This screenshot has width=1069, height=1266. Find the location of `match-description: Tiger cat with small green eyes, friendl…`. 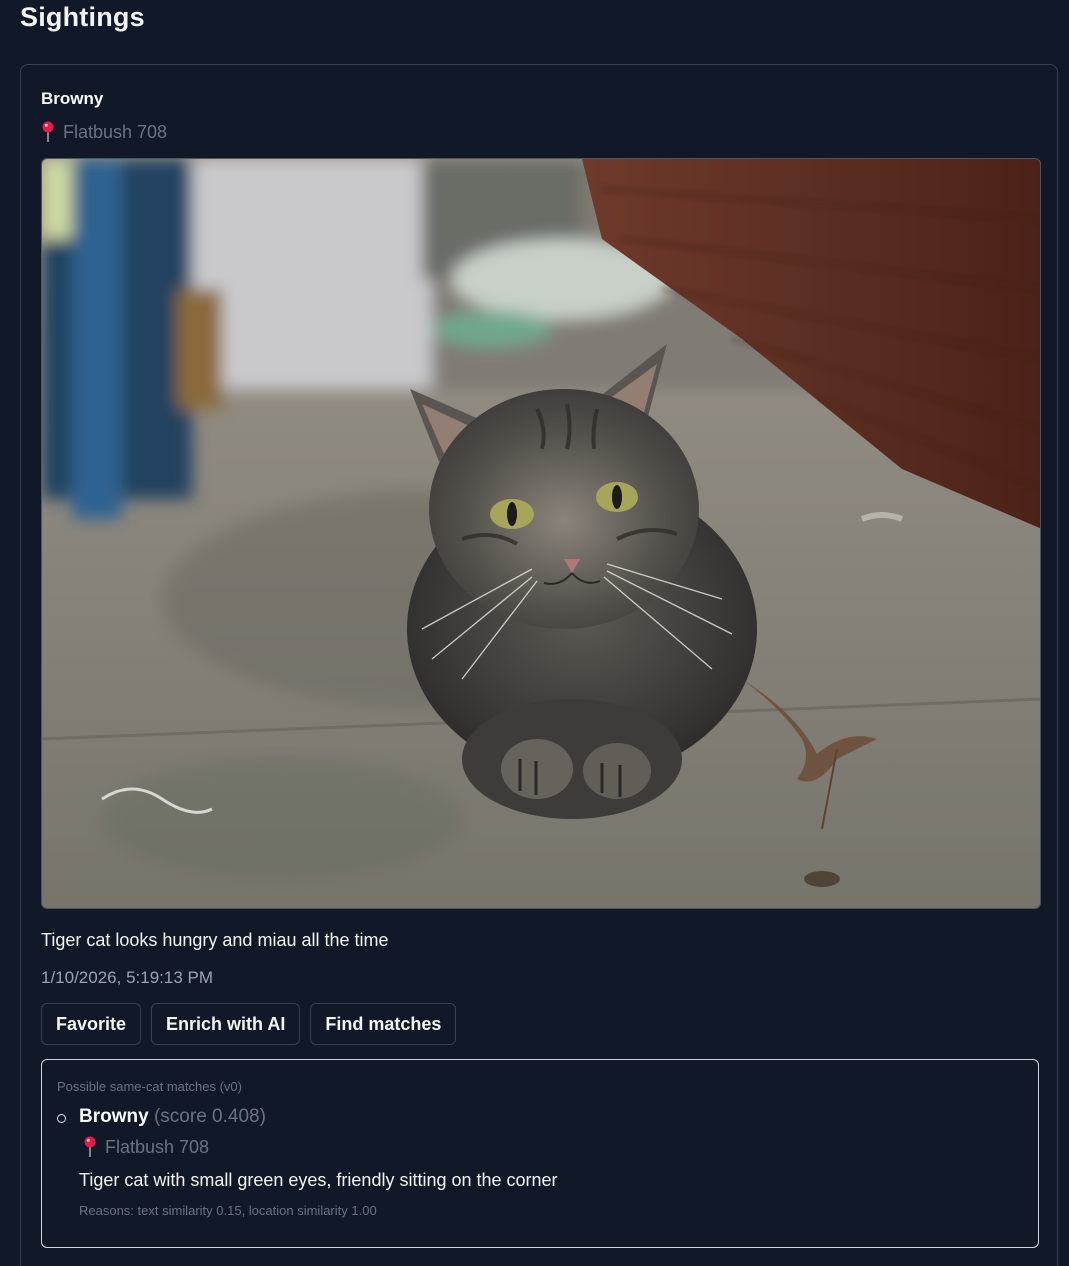

match-description: Tiger cat with small green eyes, friendl… is located at coordinates (318, 1180).